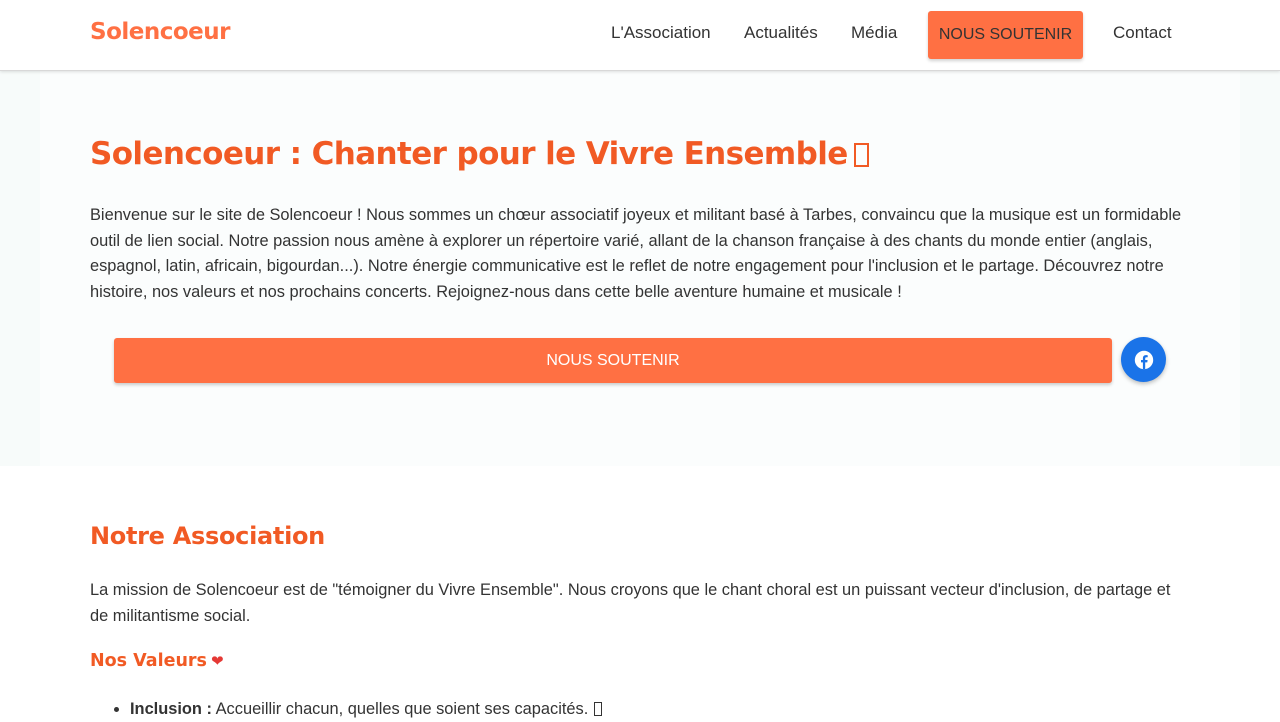 The height and width of the screenshot is (722, 1280). Describe the element at coordinates (874, 33) in the screenshot. I see `nav-link-media: Média` at that location.